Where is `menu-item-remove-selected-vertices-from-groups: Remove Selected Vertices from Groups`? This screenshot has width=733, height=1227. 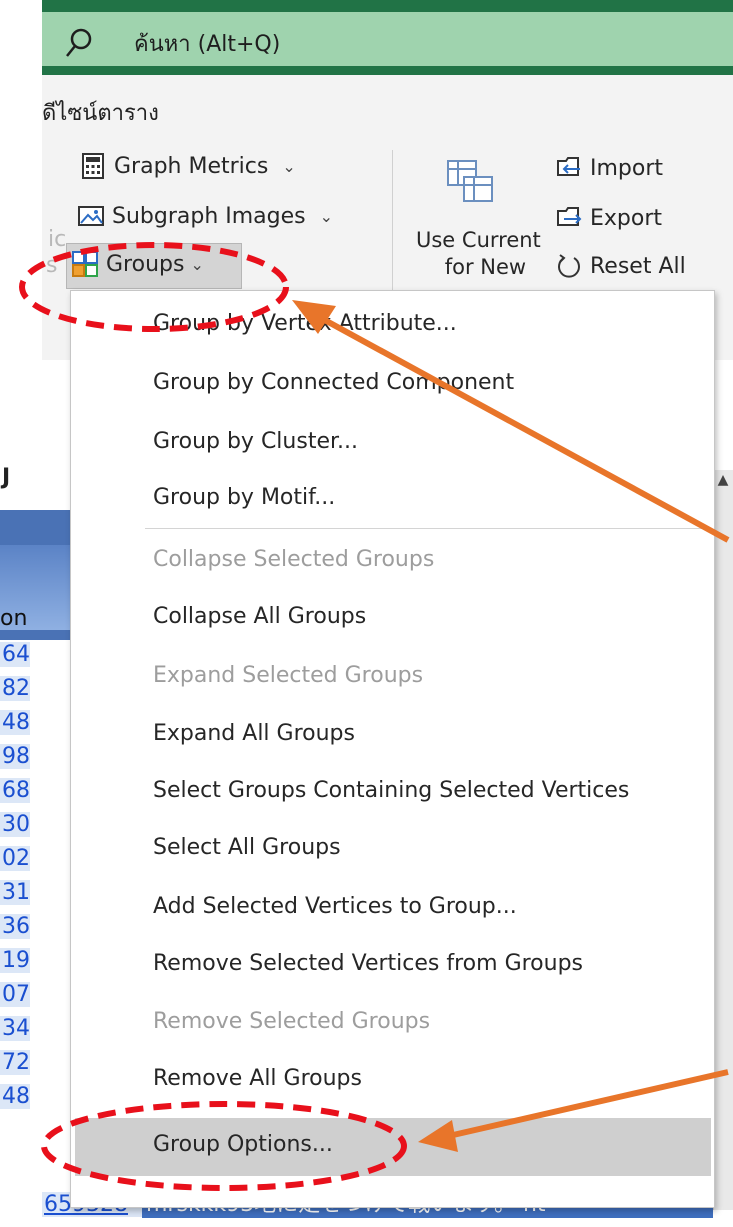 menu-item-remove-selected-vertices-from-groups: Remove Selected Vertices from Groups is located at coordinates (368, 963).